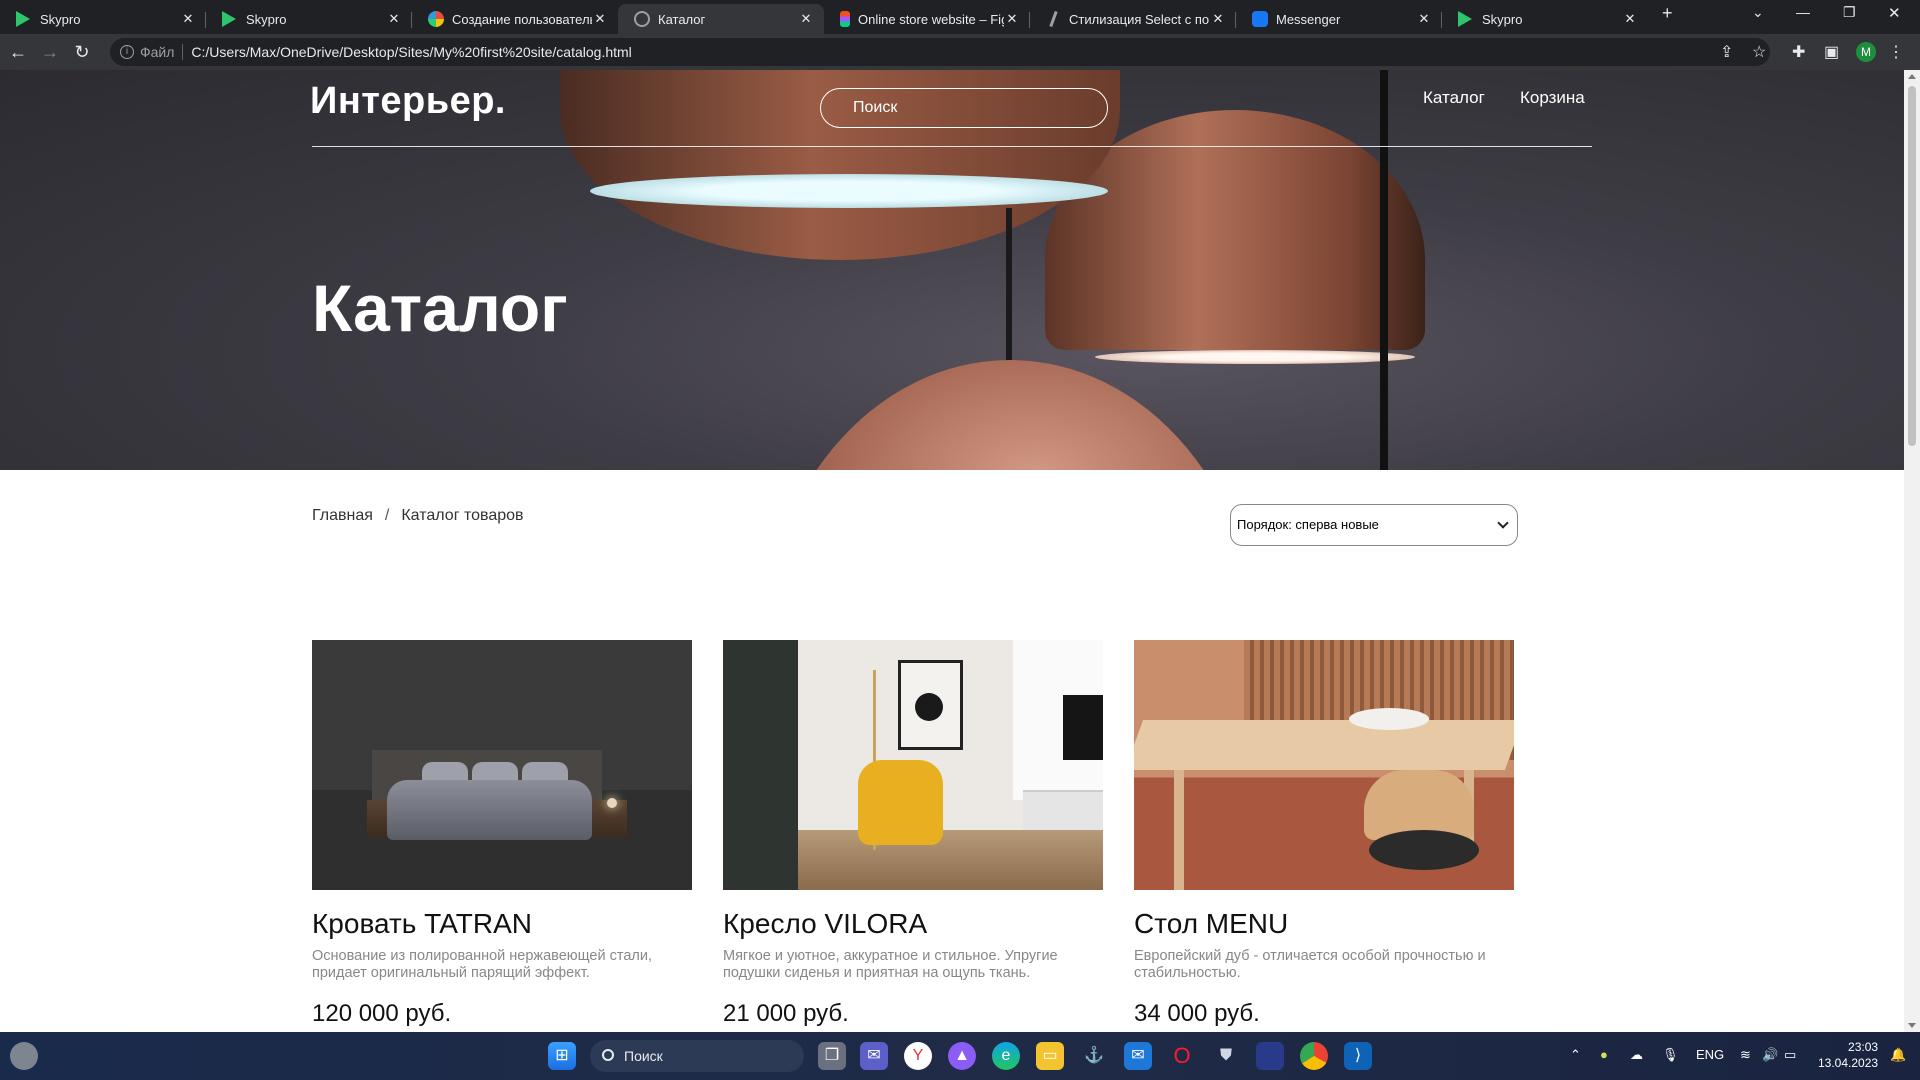 The image size is (1920, 1080). I want to click on taskbar-search: Поиск, so click(697, 1056).